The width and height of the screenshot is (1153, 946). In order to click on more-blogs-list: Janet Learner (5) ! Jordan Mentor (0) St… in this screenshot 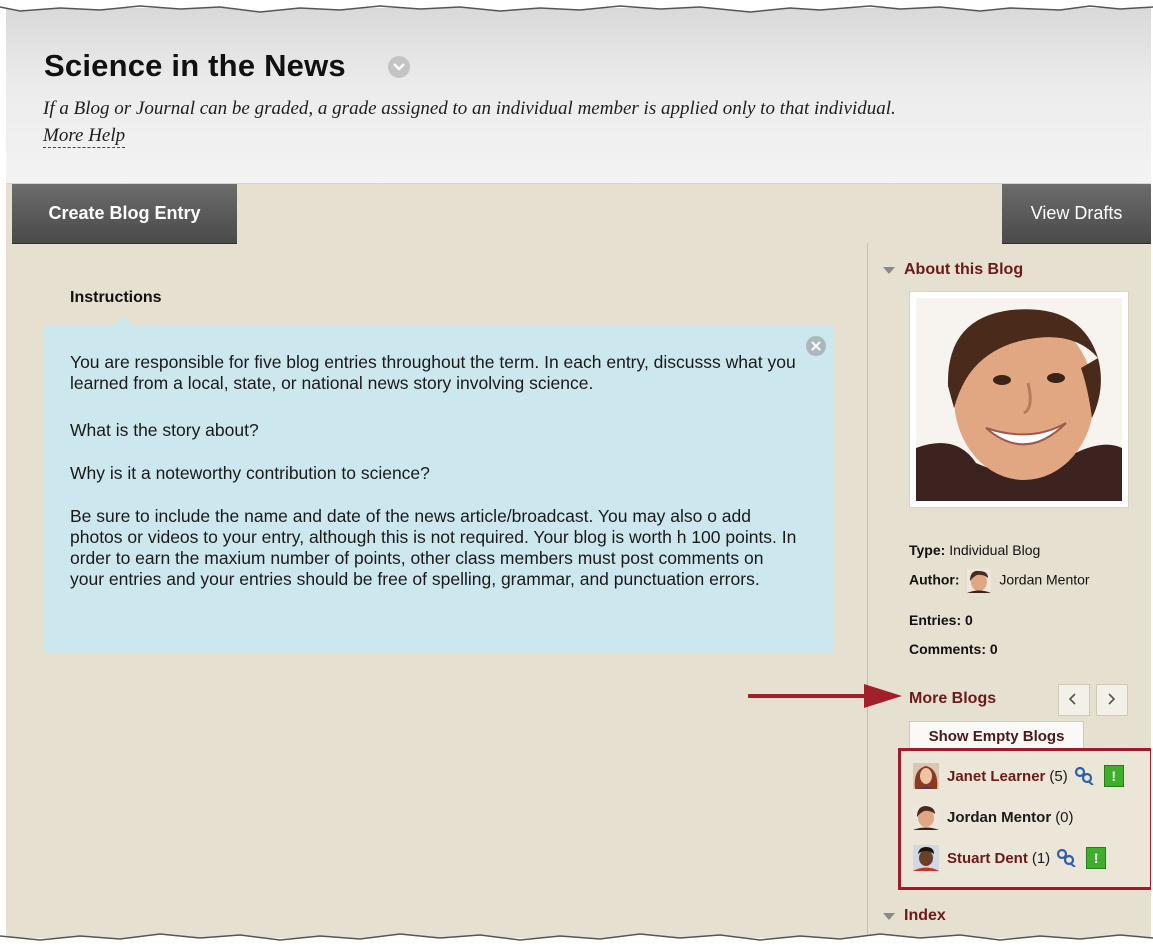, I will do `click(1024, 819)`.